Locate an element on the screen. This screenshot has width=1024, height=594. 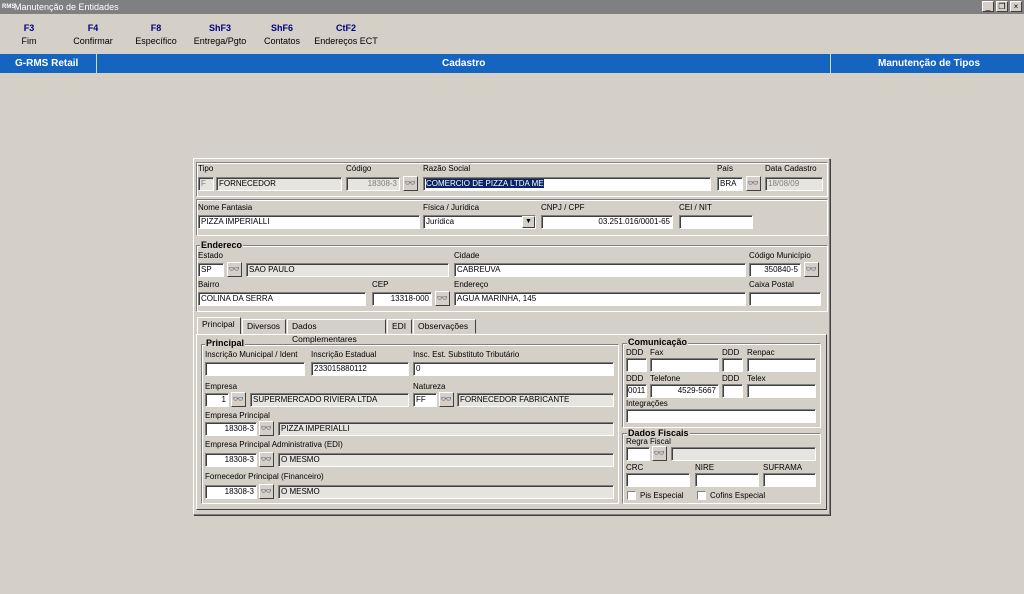
empresa-desc-field: SUPERMERCADO RIVIERA LTDA is located at coordinates (329, 400).